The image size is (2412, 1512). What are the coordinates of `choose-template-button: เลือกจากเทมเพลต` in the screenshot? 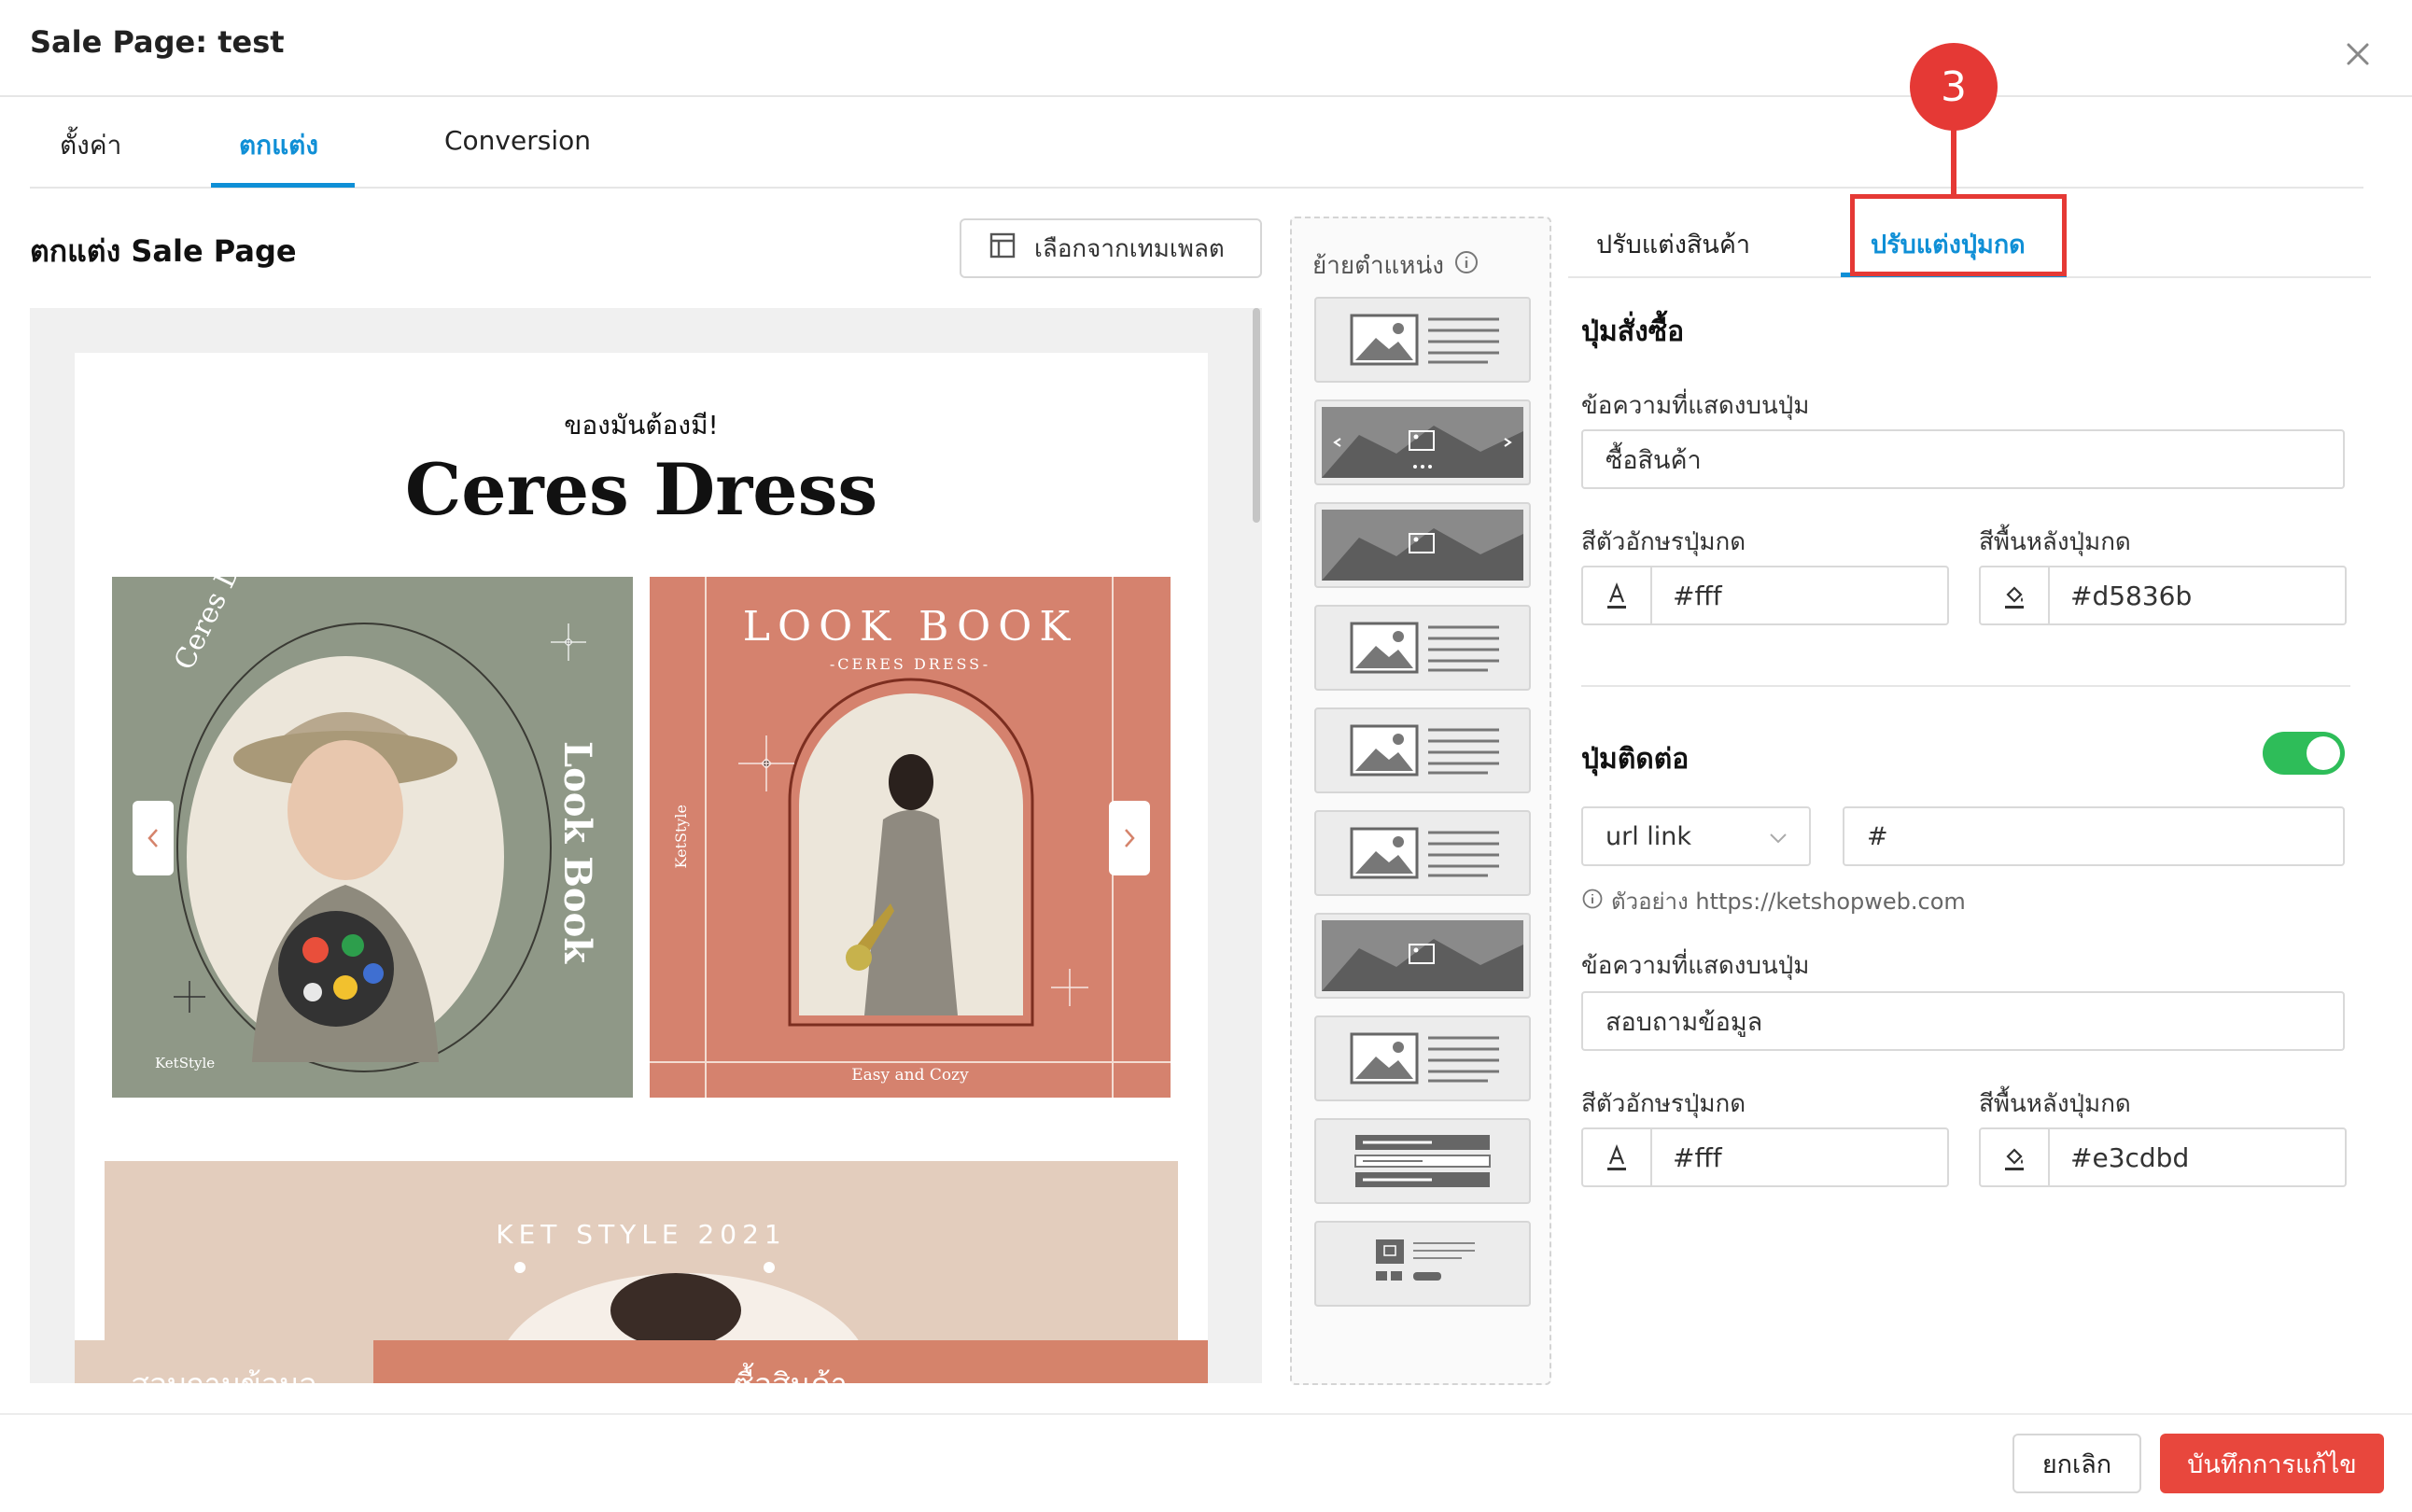 It's located at (1111, 248).